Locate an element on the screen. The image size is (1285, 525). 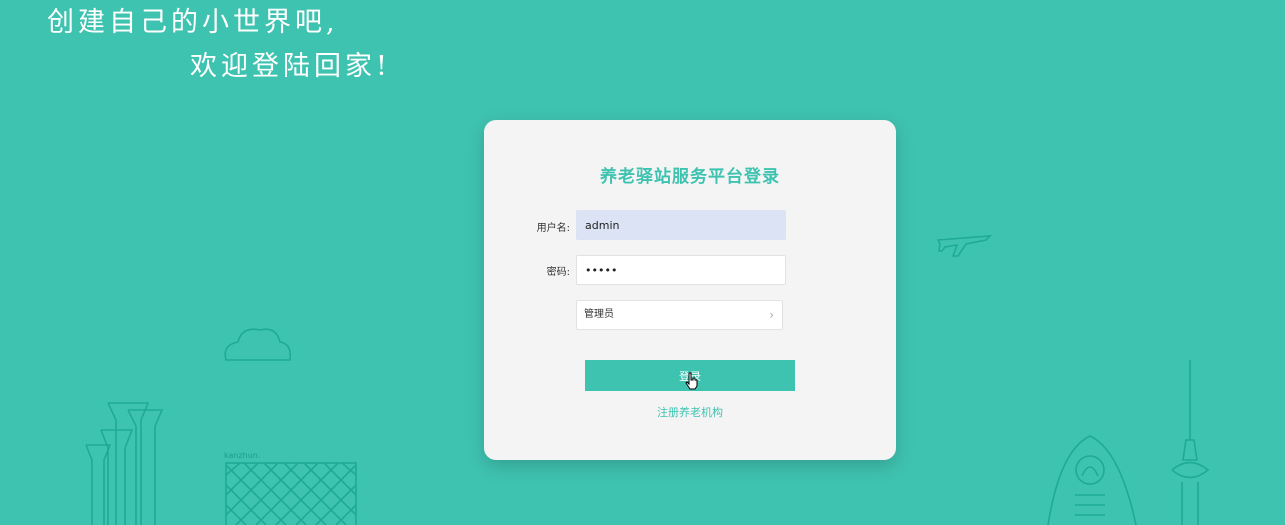
right-buildings-illustration is located at coordinates (1128, 442).